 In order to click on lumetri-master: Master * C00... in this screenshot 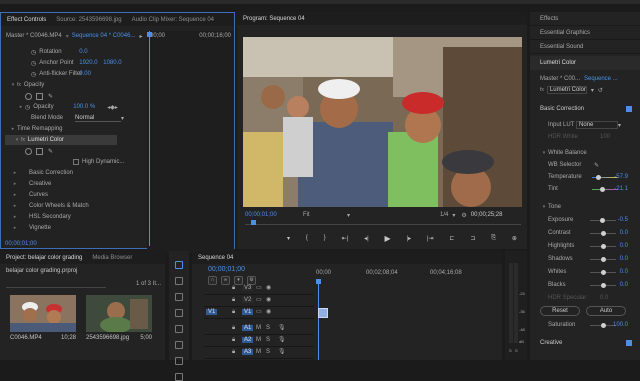, I will do `click(562, 79)`.